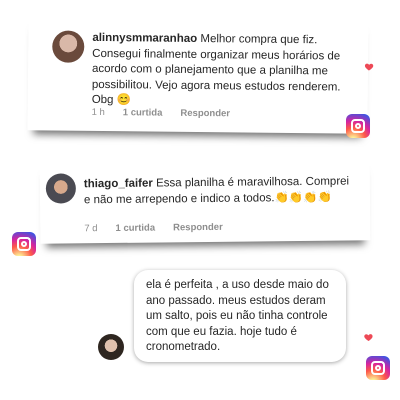 This screenshot has width=400, height=400. I want to click on comment-meta: 7 d 1 curtida Responder, so click(153, 228).